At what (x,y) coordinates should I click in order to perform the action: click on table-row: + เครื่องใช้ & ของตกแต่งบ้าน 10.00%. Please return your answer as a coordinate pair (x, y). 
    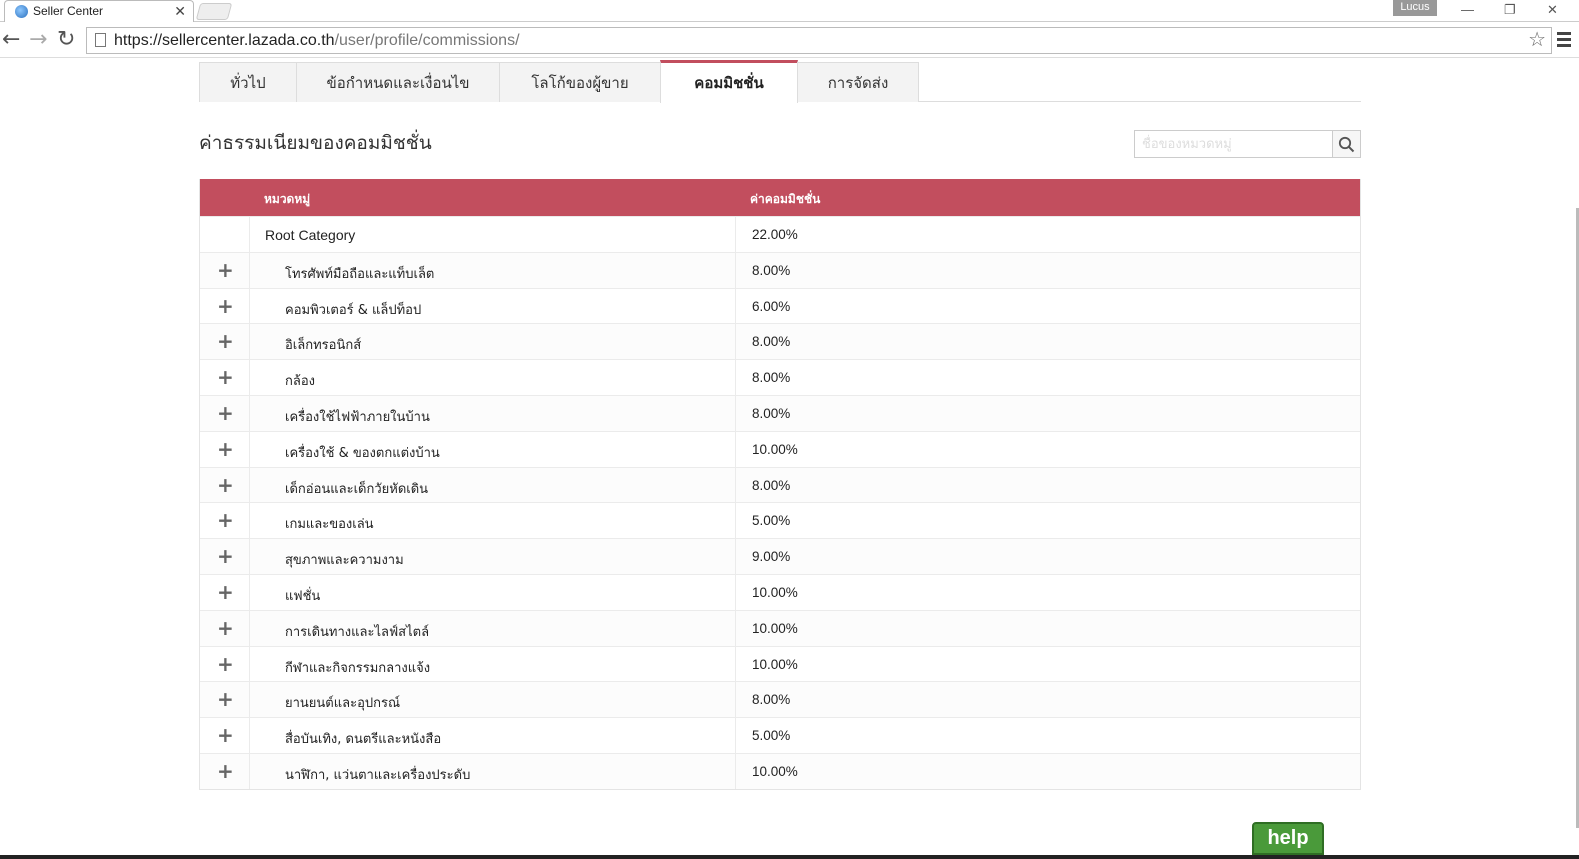
    Looking at the image, I should click on (780, 448).